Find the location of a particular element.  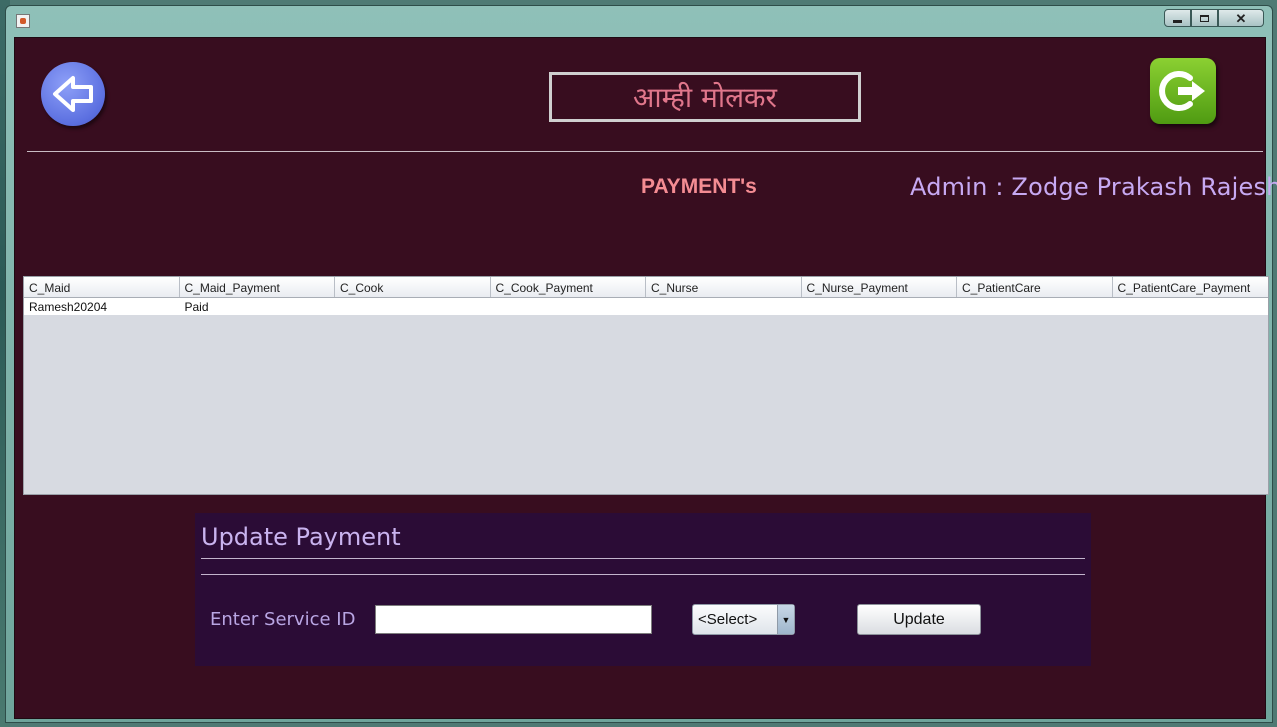

close-button: ✕ is located at coordinates (1241, 18).